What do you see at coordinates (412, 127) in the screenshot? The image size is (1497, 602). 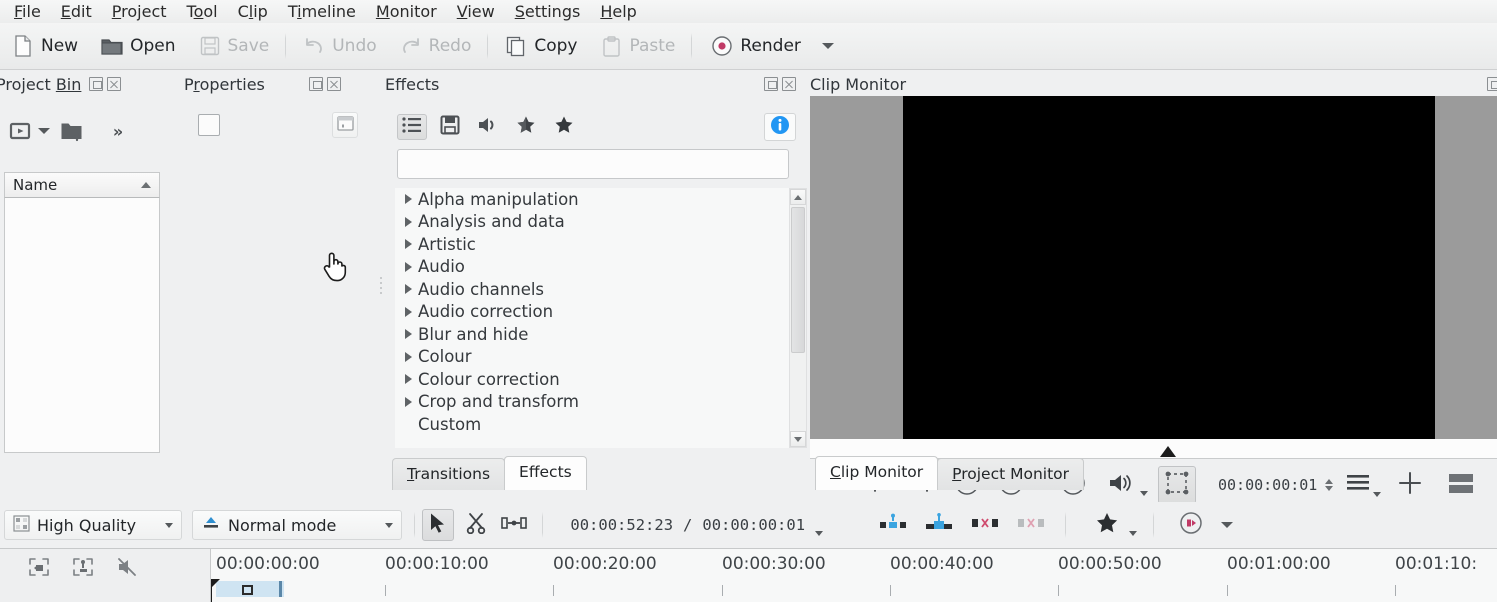 I see `show-all-effects-button` at bounding box center [412, 127].